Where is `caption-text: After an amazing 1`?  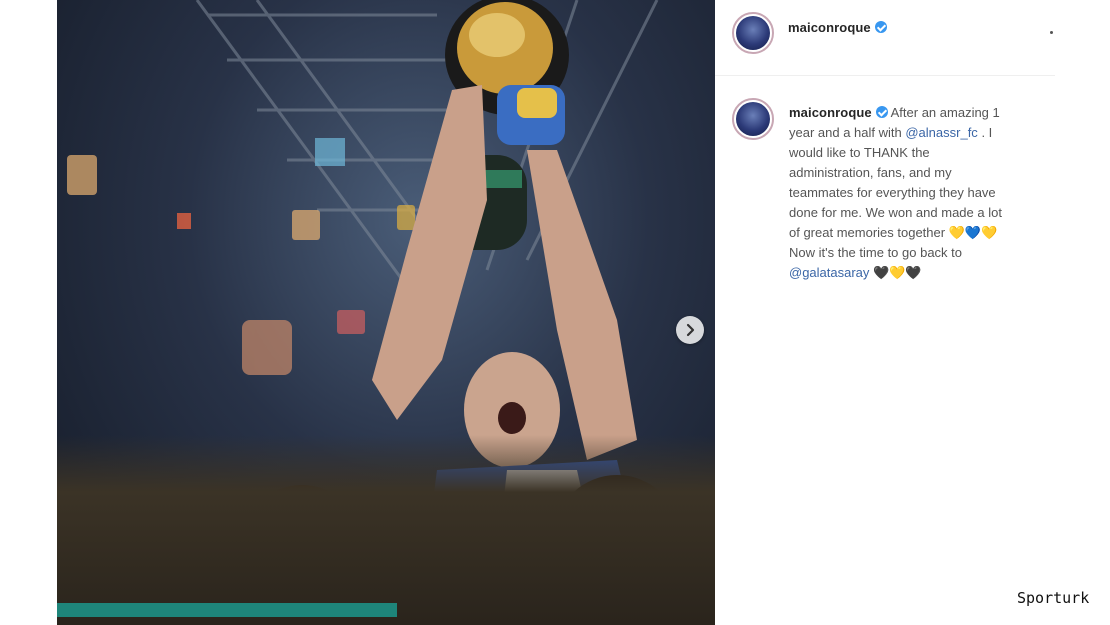
caption-text: After an amazing 1 is located at coordinates (945, 112).